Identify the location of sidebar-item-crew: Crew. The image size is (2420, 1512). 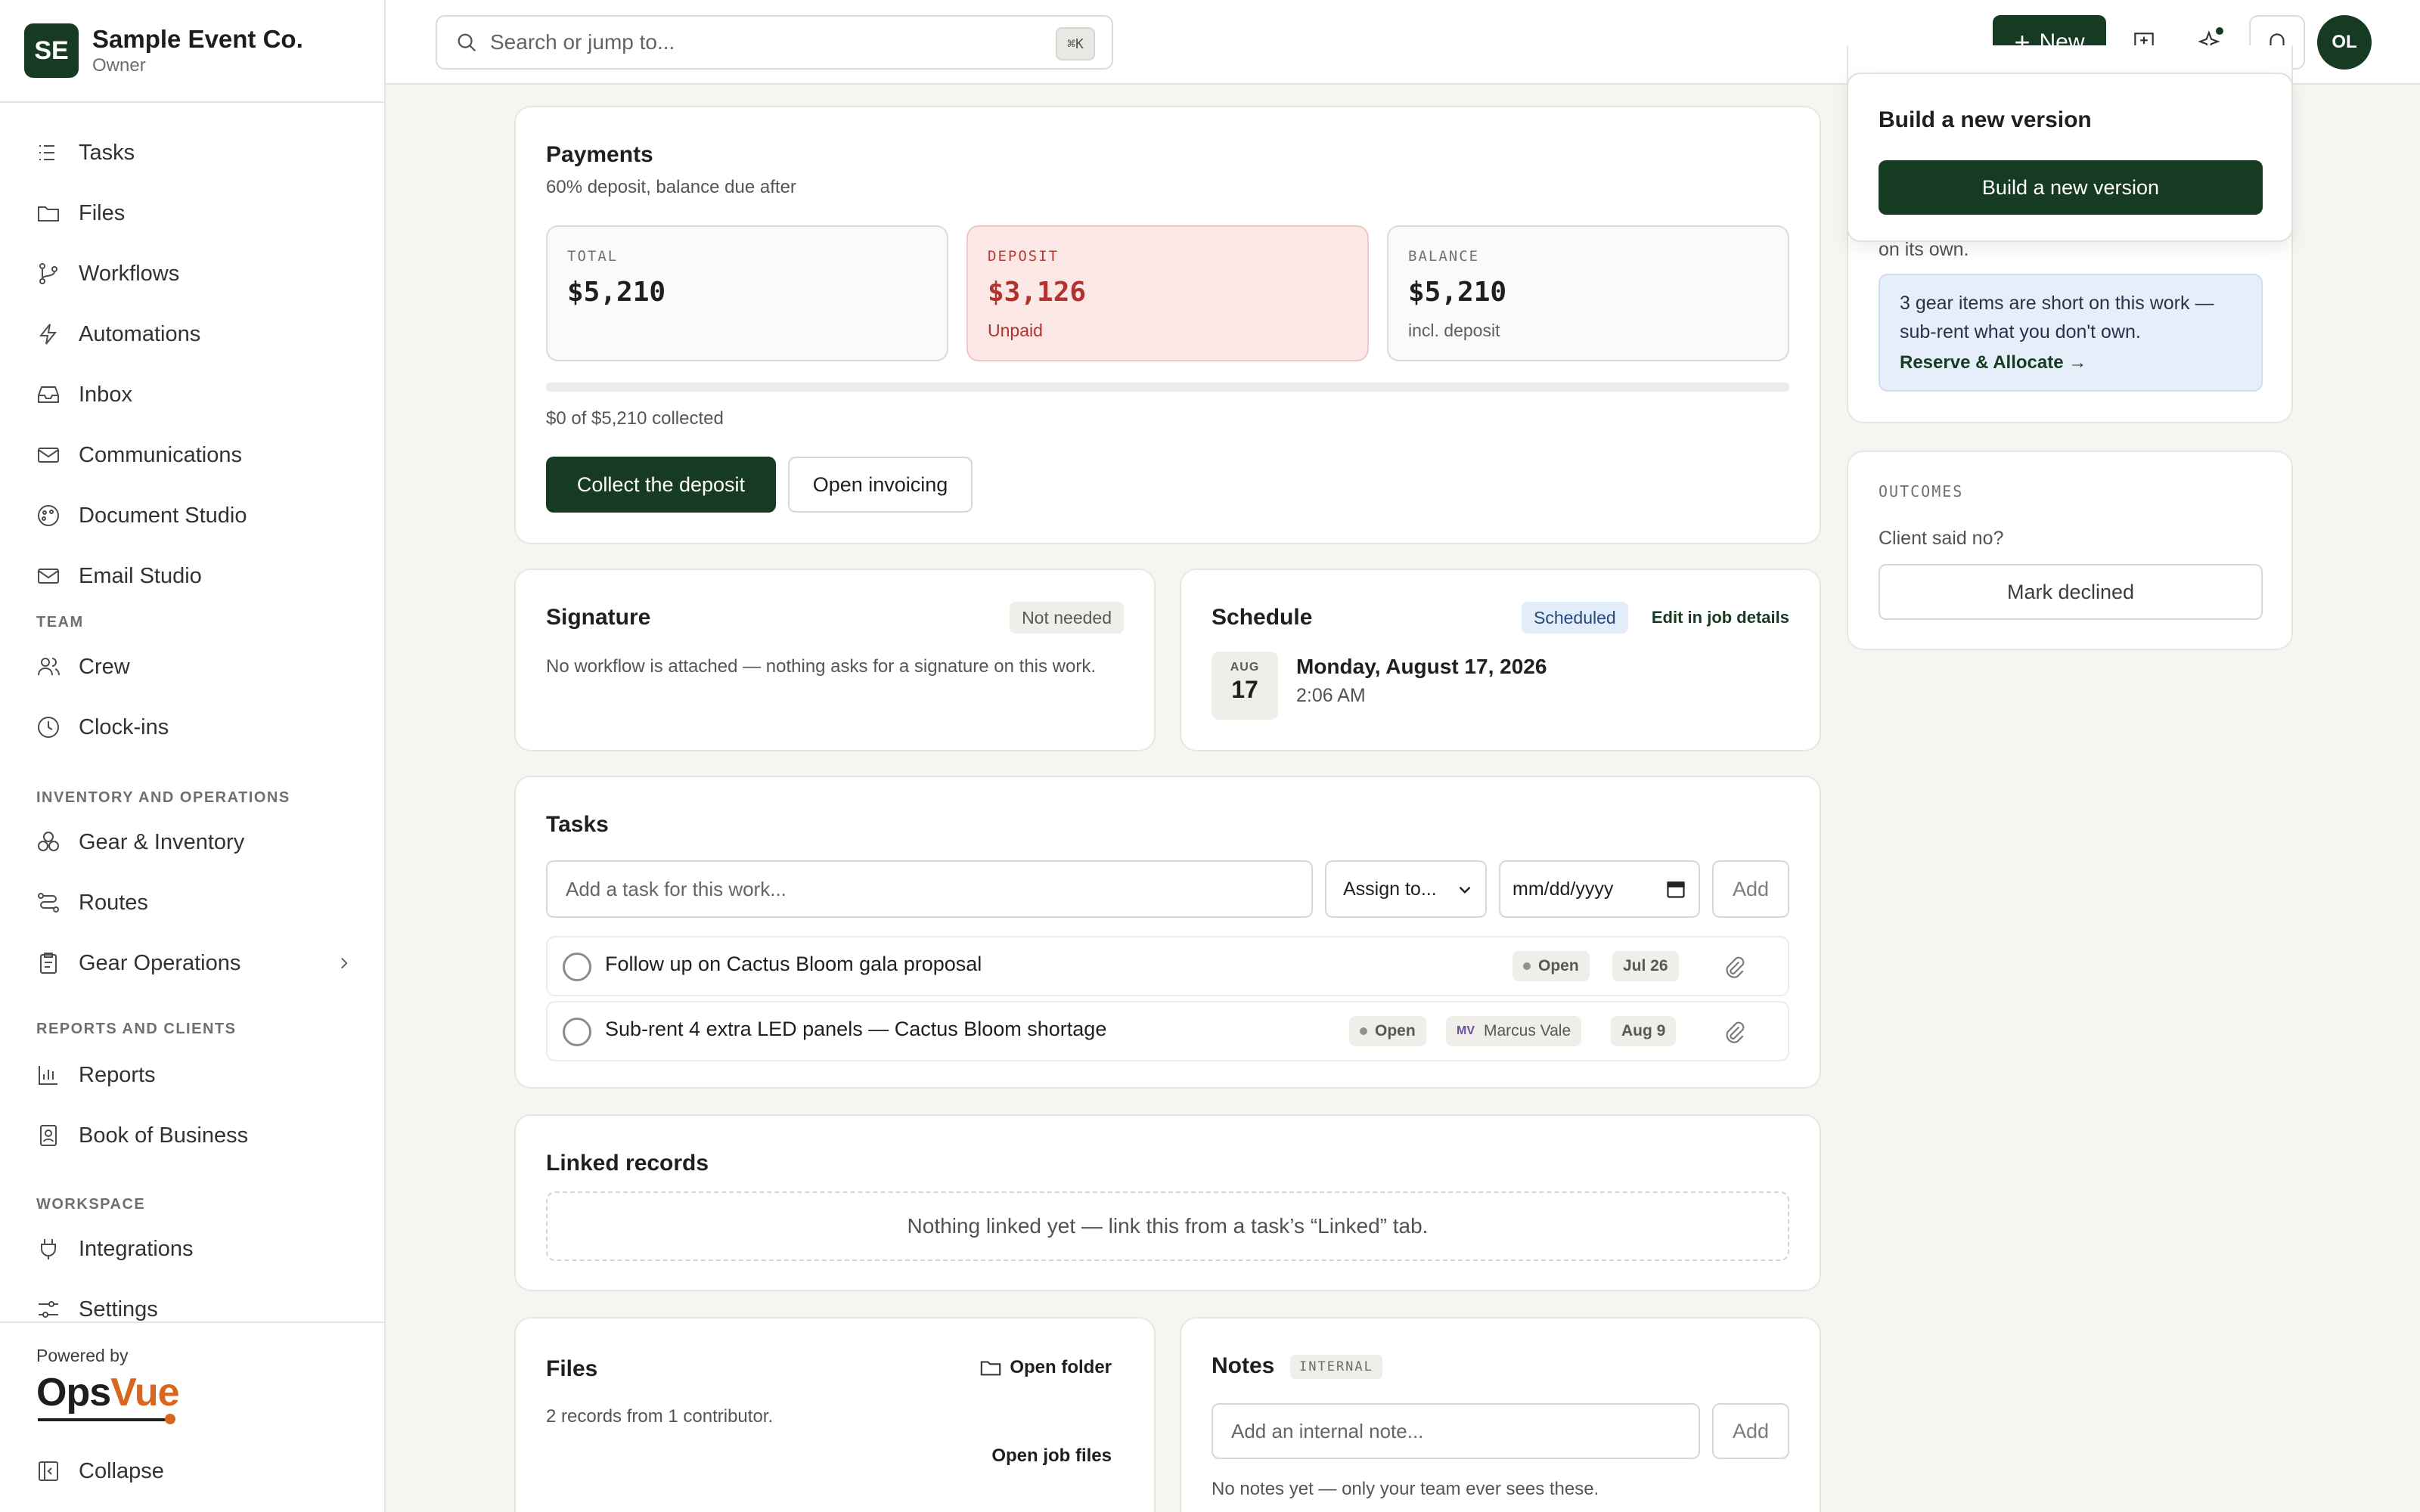
(195, 667).